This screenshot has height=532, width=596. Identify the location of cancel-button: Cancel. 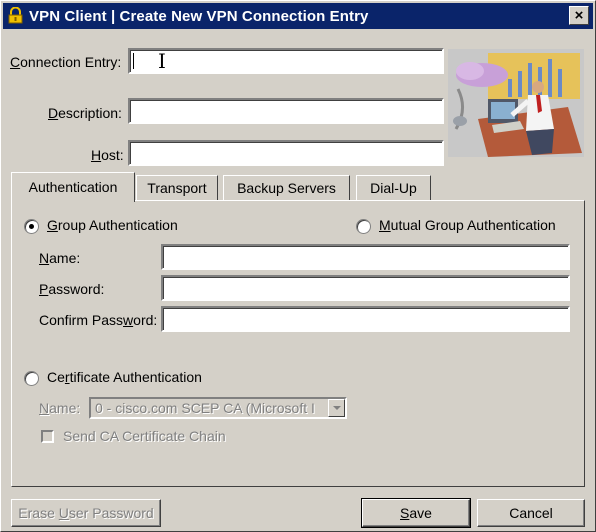
(531, 513).